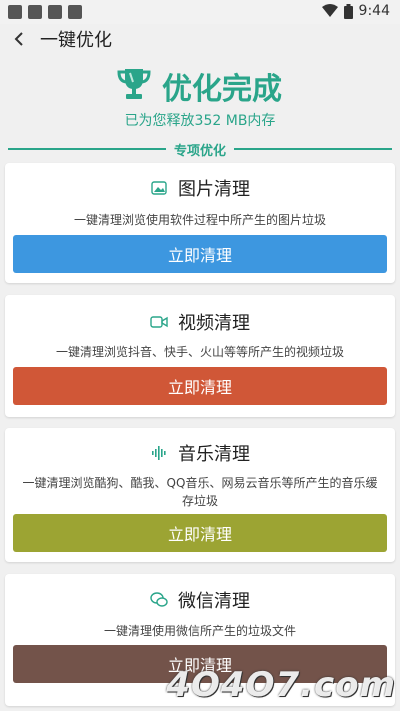  I want to click on trophy-icon, so click(134, 84).